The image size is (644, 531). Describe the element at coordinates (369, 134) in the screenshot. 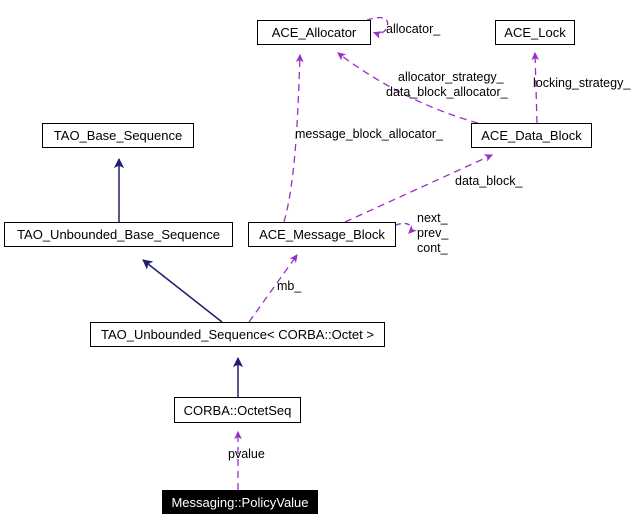

I see `edge-label-message-block-allocator: message_block_allocator_` at that location.